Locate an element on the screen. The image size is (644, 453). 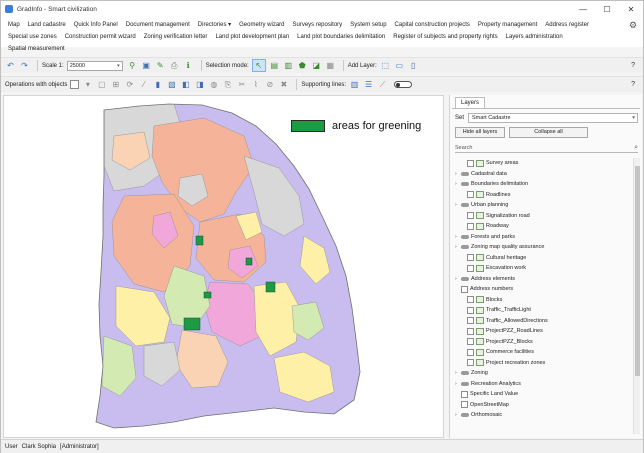
layer-tree-item: Commerce facilities is located at coordinates (541, 352).